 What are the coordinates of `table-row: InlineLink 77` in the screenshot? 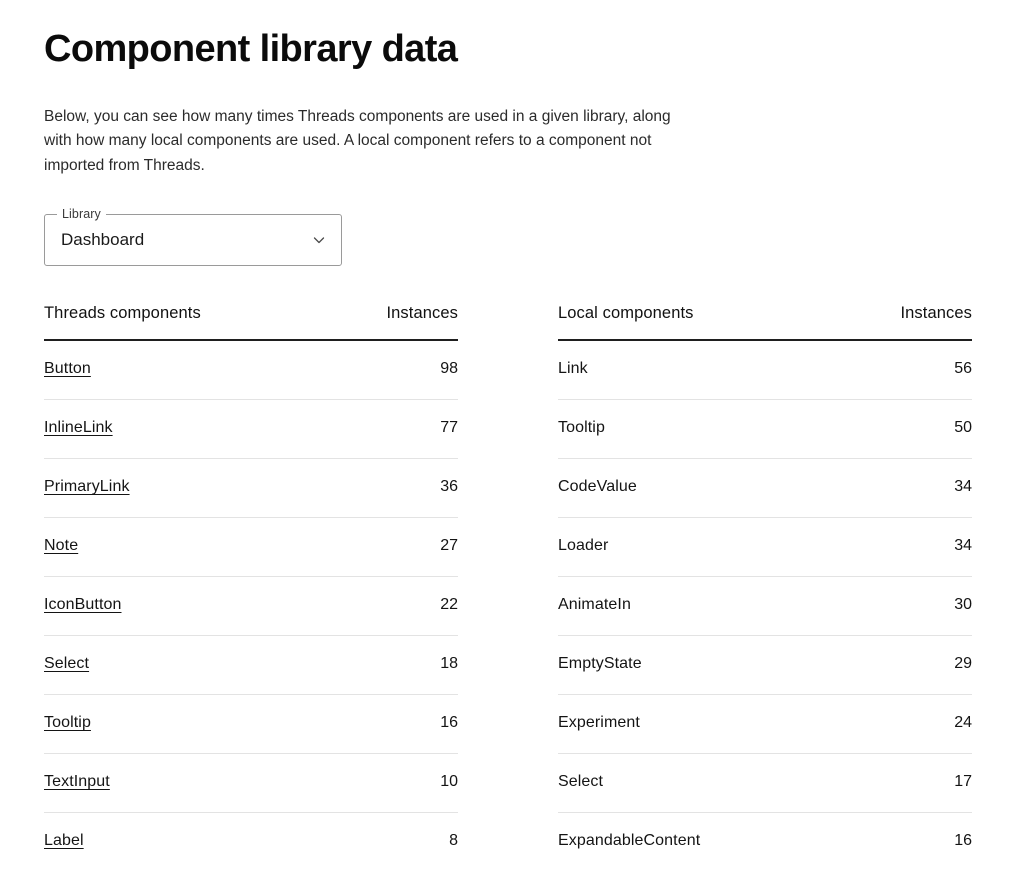 It's located at (251, 430).